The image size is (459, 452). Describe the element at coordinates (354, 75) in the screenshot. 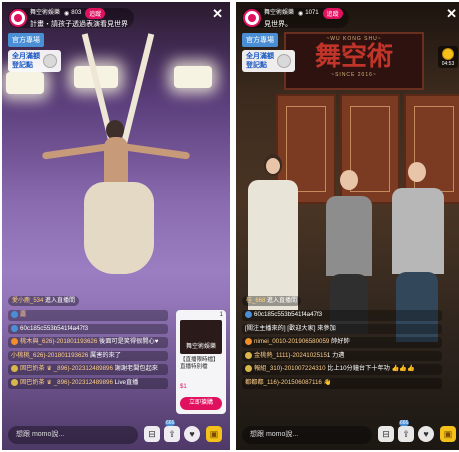

I see `banner-since-text: ~SINCE 2016~` at that location.